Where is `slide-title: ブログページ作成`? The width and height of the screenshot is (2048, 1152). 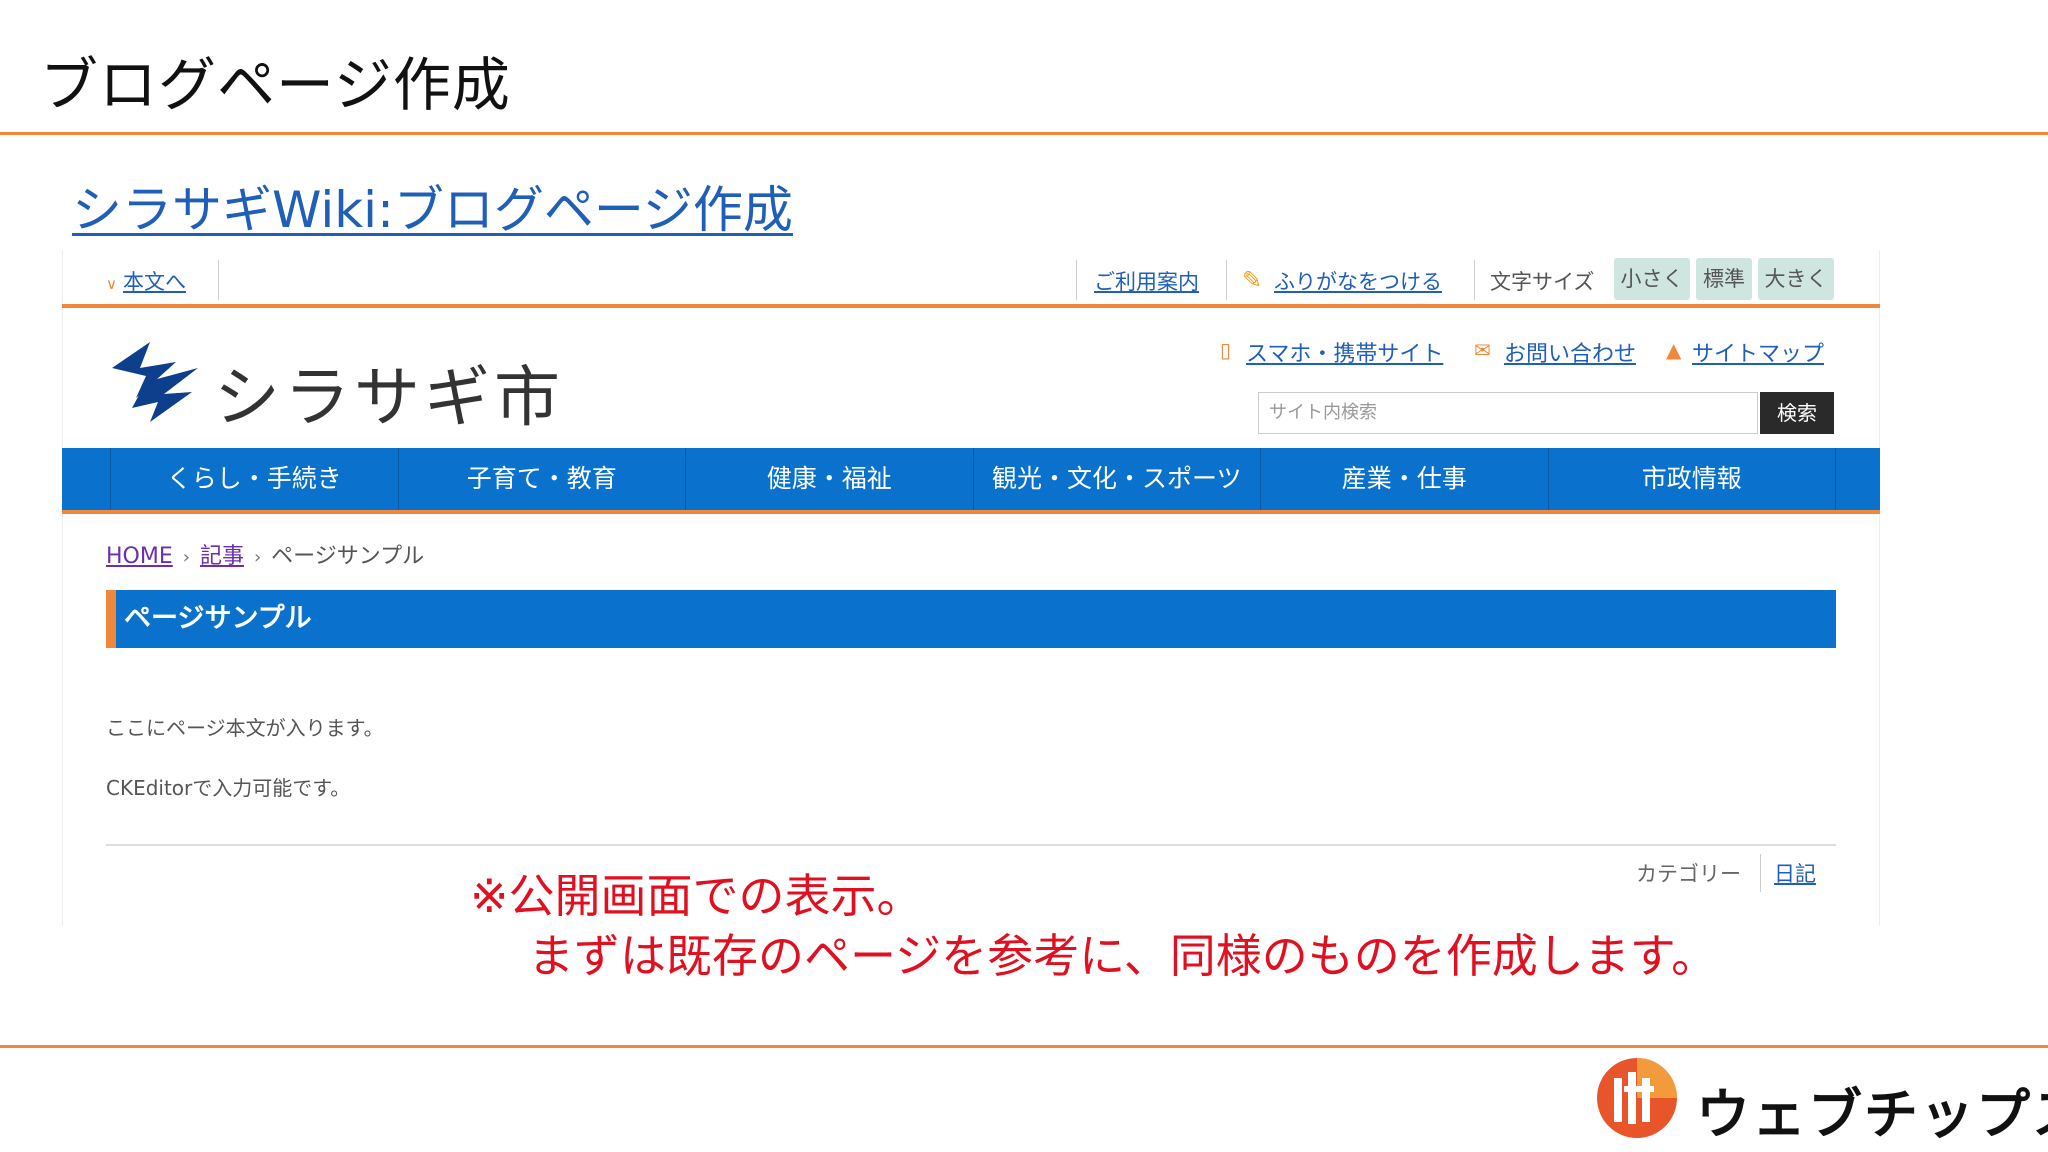 slide-title: ブログページ作成 is located at coordinates (275, 85).